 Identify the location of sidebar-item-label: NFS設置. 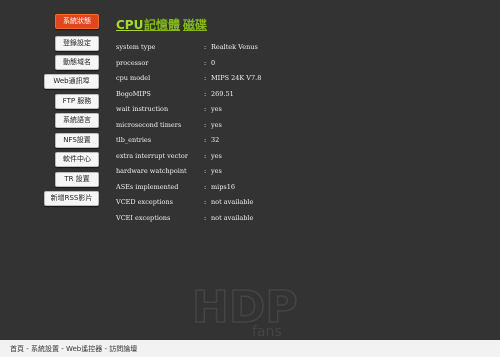
(77, 140).